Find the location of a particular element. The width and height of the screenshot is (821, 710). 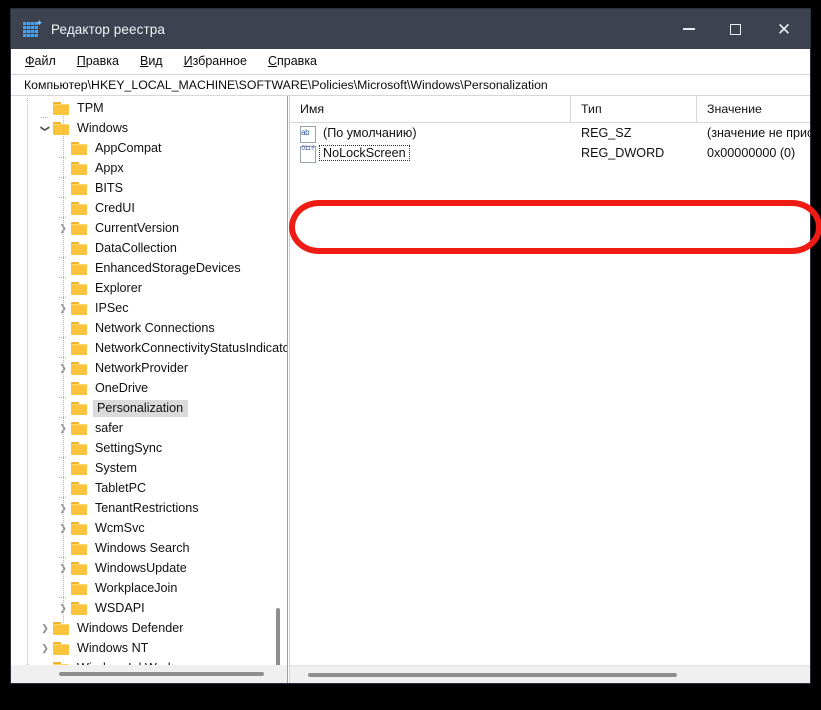

menu-item-1: Правка is located at coordinates (98, 61).